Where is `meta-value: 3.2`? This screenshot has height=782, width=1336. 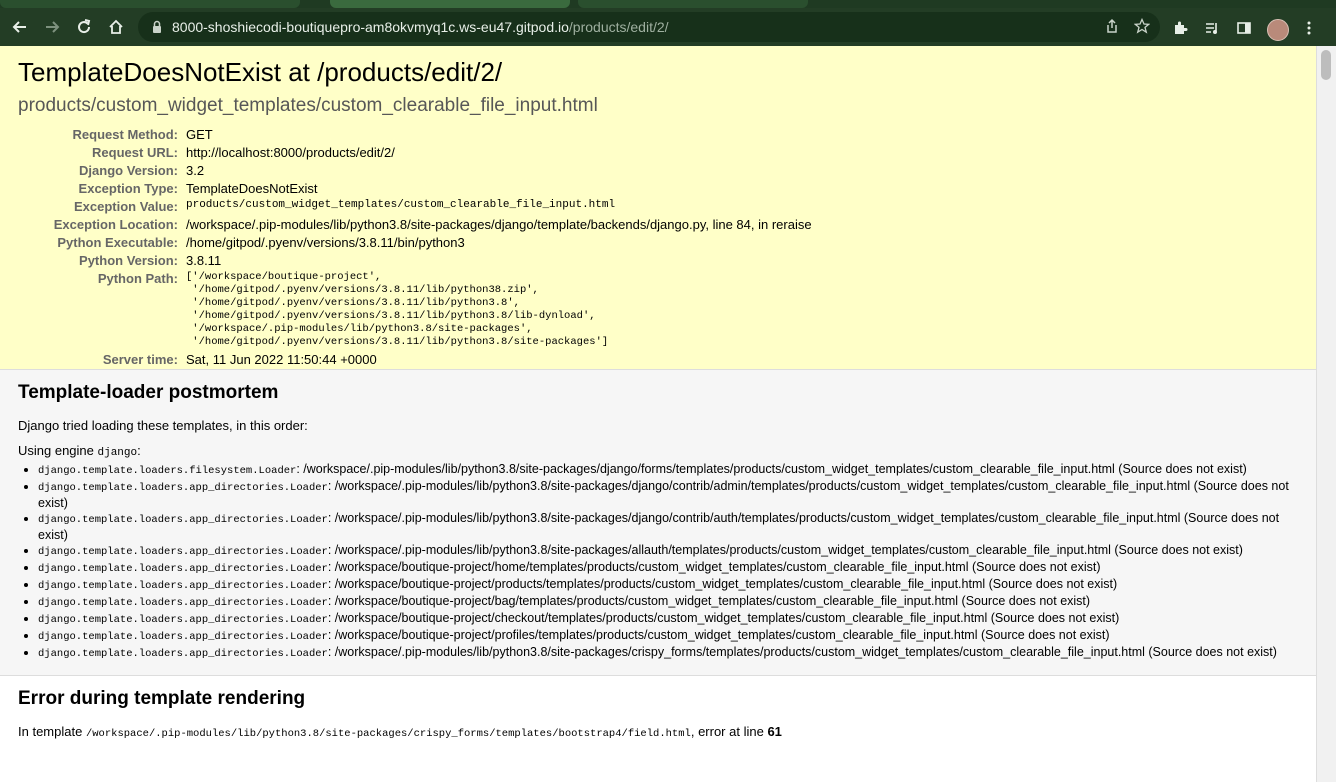
meta-value: 3.2 is located at coordinates (195, 170).